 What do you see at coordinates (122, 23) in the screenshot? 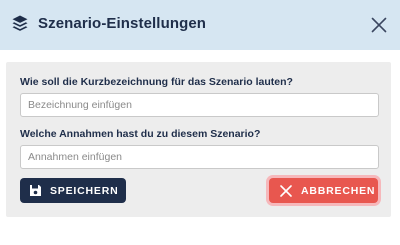
I see `dialog-title: Szenario-Einstellungen` at bounding box center [122, 23].